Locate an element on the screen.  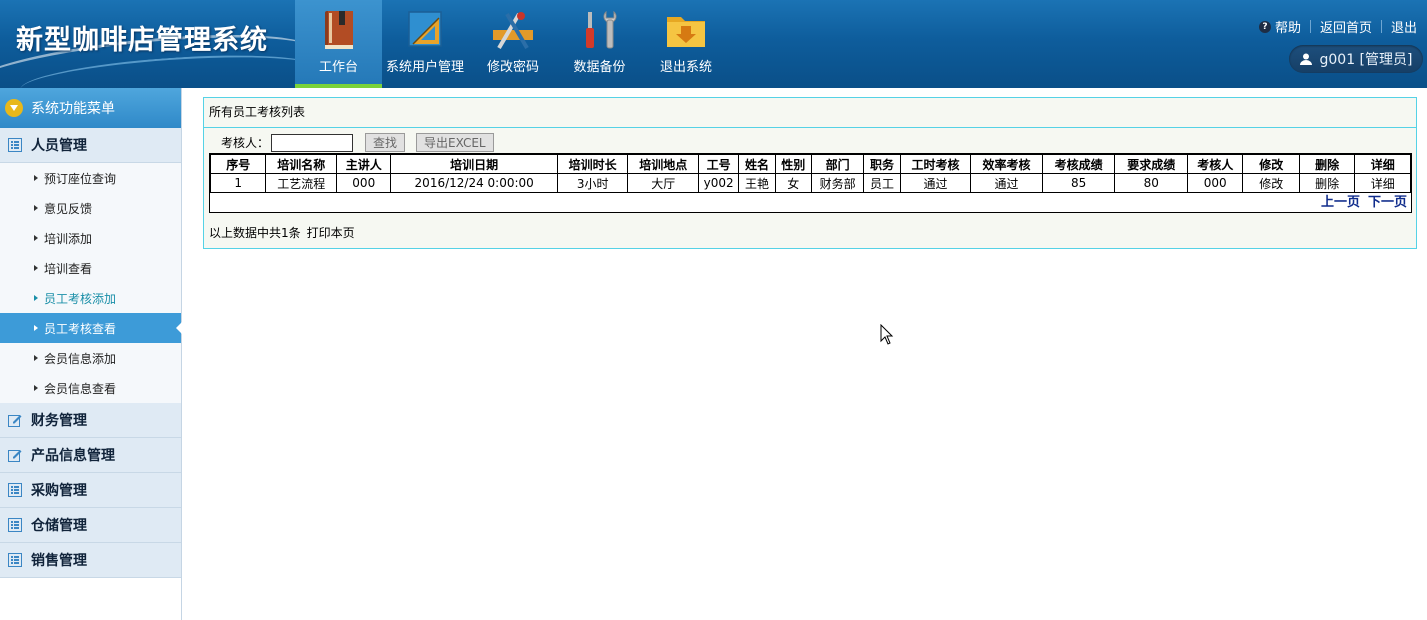
user-name: g001 [管理员] is located at coordinates (1366, 60).